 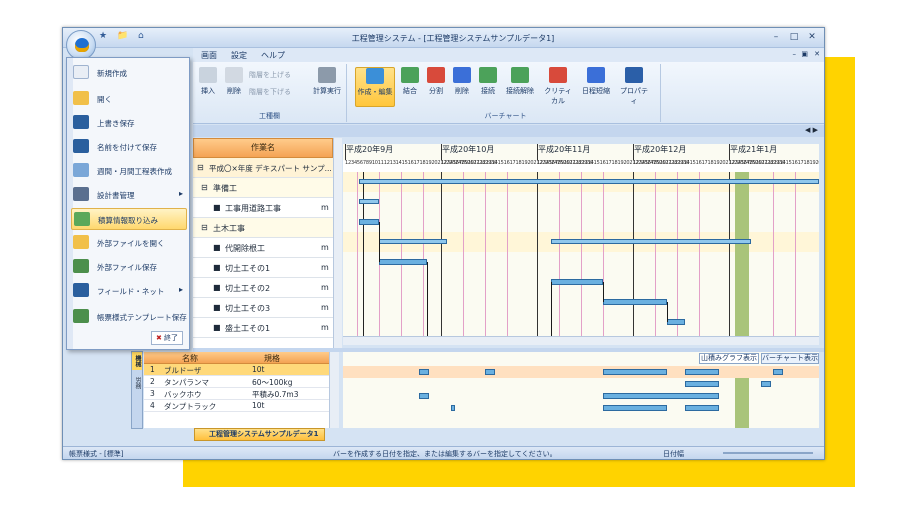 What do you see at coordinates (453, 38) in the screenshot?
I see `window-title: 工程管理システム - [工程管理システムサンプルデータ1]` at bounding box center [453, 38].